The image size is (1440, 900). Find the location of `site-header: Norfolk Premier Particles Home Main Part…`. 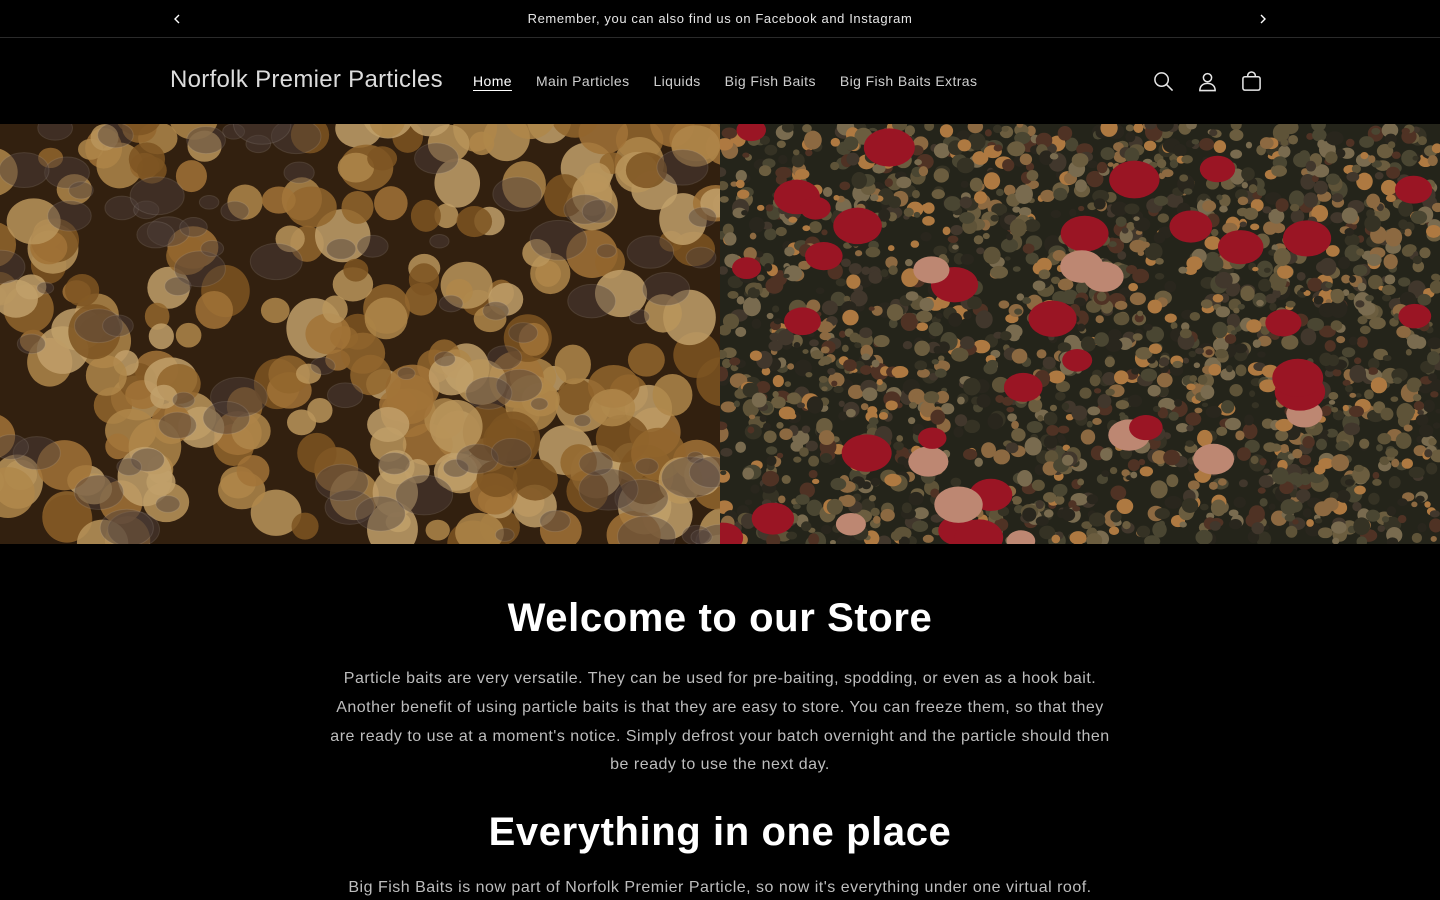

site-header: Norfolk Premier Particles Home Main Part… is located at coordinates (720, 81).